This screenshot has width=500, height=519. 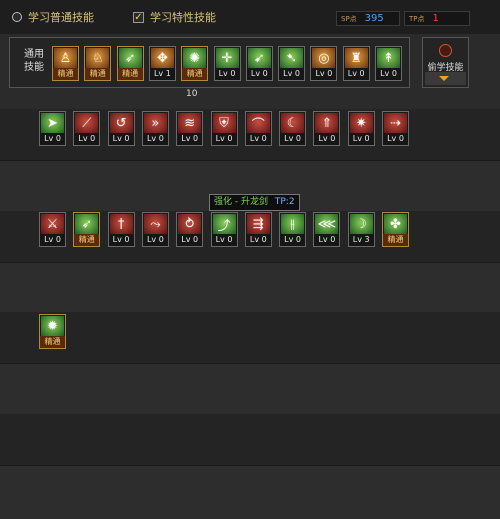 What do you see at coordinates (324, 58) in the screenshot?
I see `orb-icon: ◎` at bounding box center [324, 58].